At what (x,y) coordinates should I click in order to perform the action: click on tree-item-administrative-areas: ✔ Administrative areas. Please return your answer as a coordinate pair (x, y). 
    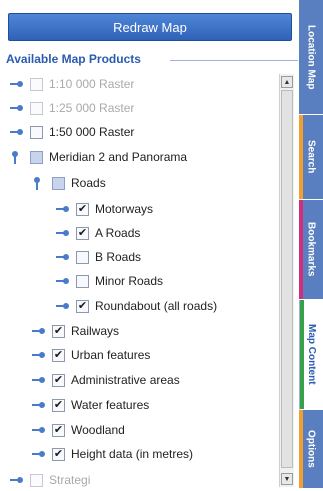
    Looking at the image, I should click on (105, 380).